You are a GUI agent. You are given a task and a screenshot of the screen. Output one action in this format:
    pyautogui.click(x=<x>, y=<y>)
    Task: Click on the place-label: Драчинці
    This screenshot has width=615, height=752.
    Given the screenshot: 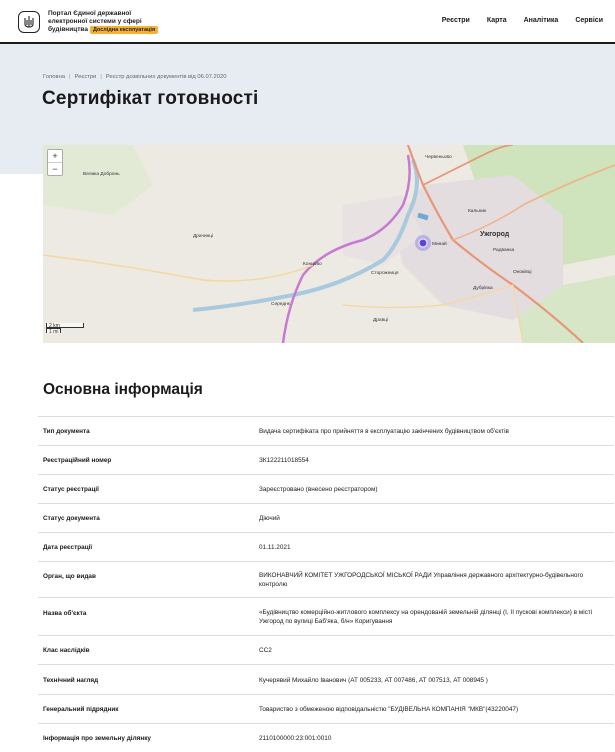 What is the action you would take?
    pyautogui.click(x=203, y=236)
    